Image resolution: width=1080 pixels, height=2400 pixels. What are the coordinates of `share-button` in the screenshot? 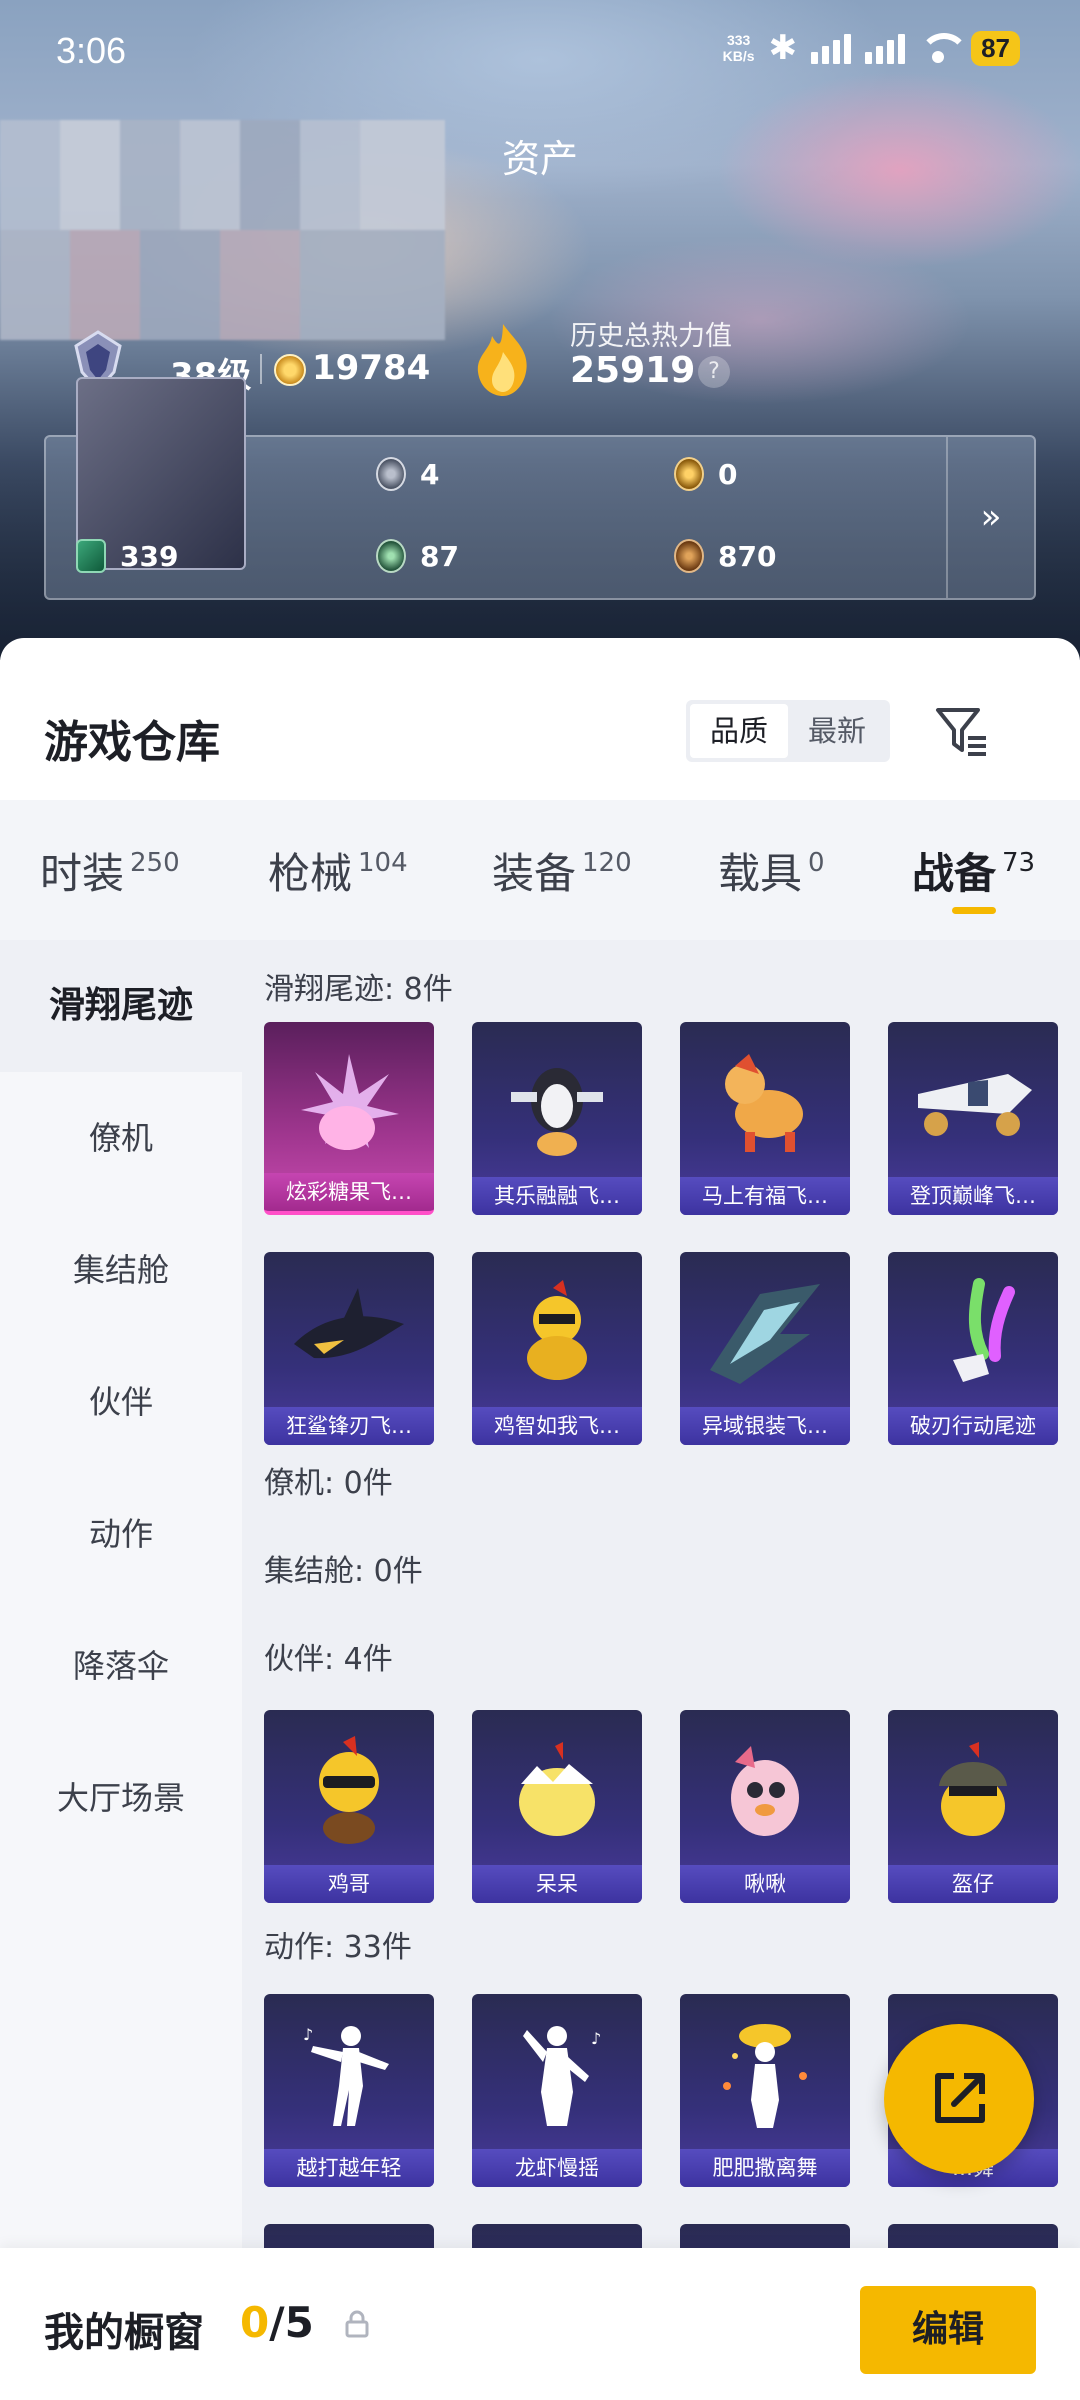 It's located at (959, 2099).